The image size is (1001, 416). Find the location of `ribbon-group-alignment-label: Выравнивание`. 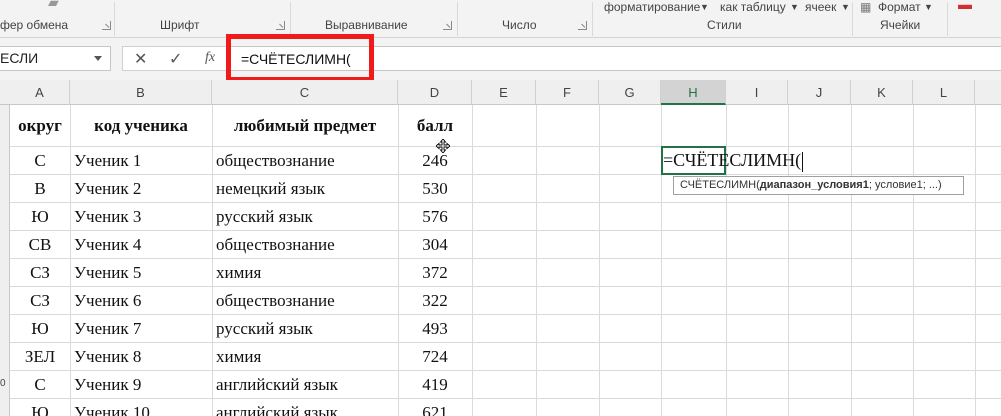

ribbon-group-alignment-label: Выравнивание is located at coordinates (366, 25).